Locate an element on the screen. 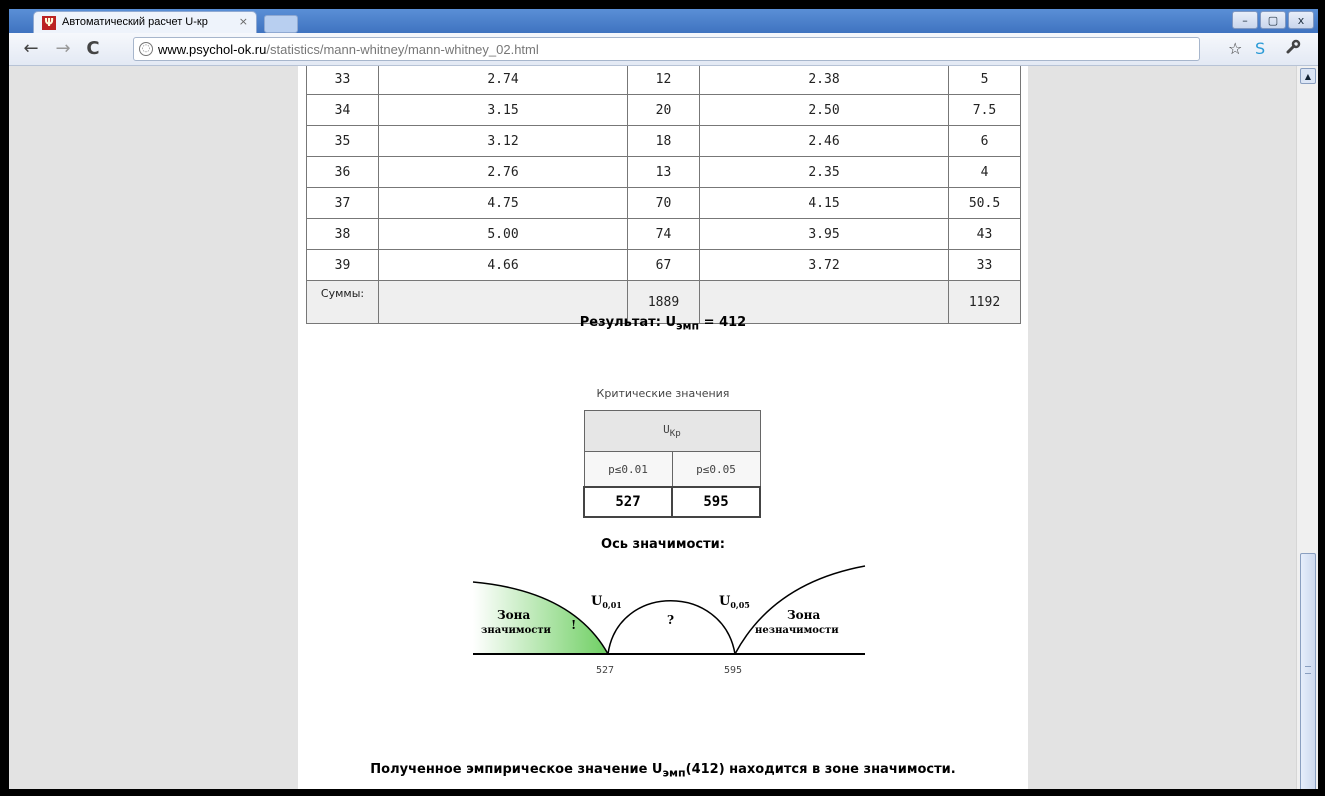 Image resolution: width=1325 pixels, height=796 pixels. critical-table: UКр p≤0.01 p≤0.05 527 595 is located at coordinates (672, 464).